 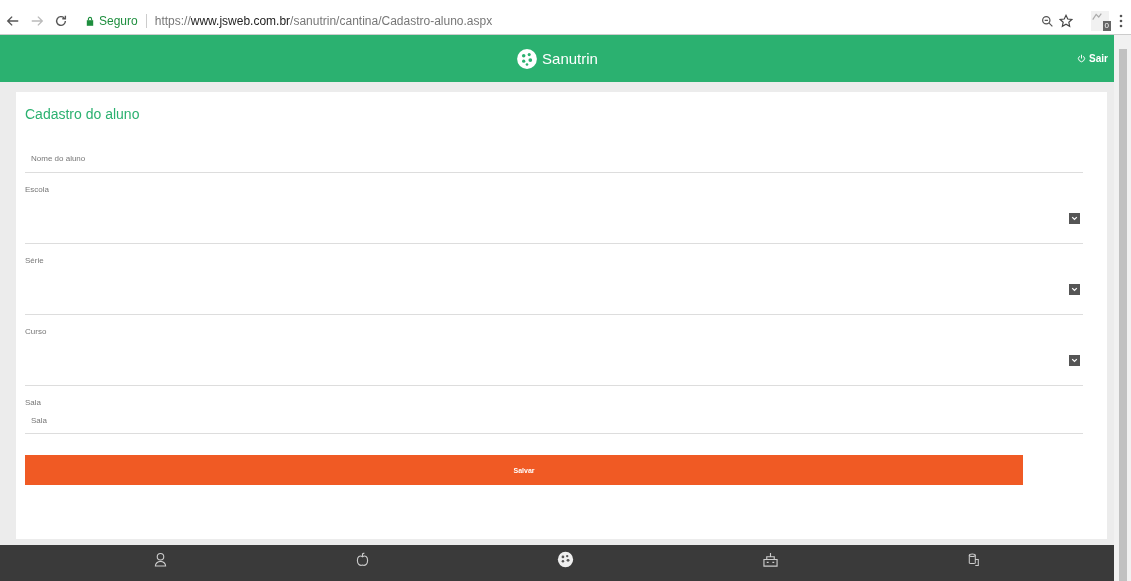 What do you see at coordinates (1047, 21) in the screenshot?
I see `zoom-icon` at bounding box center [1047, 21].